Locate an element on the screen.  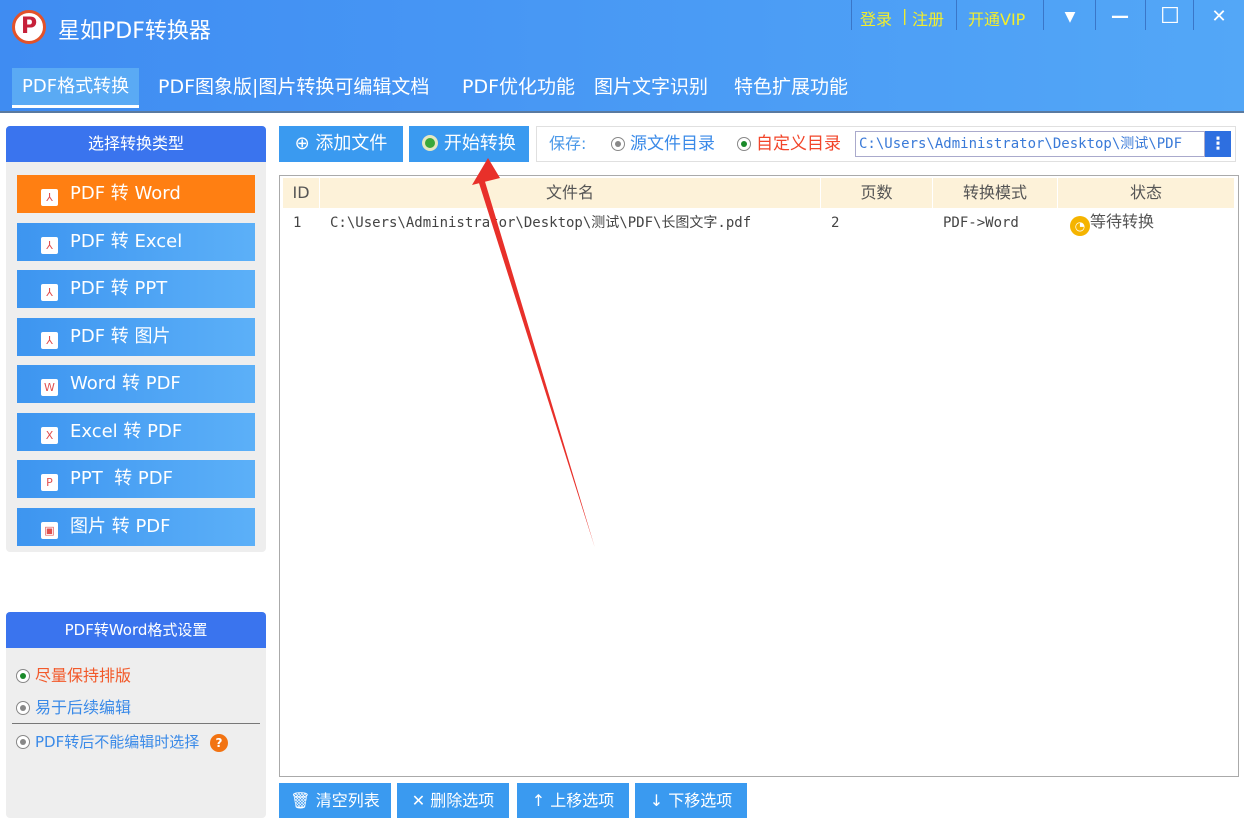
convert-option-label: 图片 转 PDF is located at coordinates (120, 526).